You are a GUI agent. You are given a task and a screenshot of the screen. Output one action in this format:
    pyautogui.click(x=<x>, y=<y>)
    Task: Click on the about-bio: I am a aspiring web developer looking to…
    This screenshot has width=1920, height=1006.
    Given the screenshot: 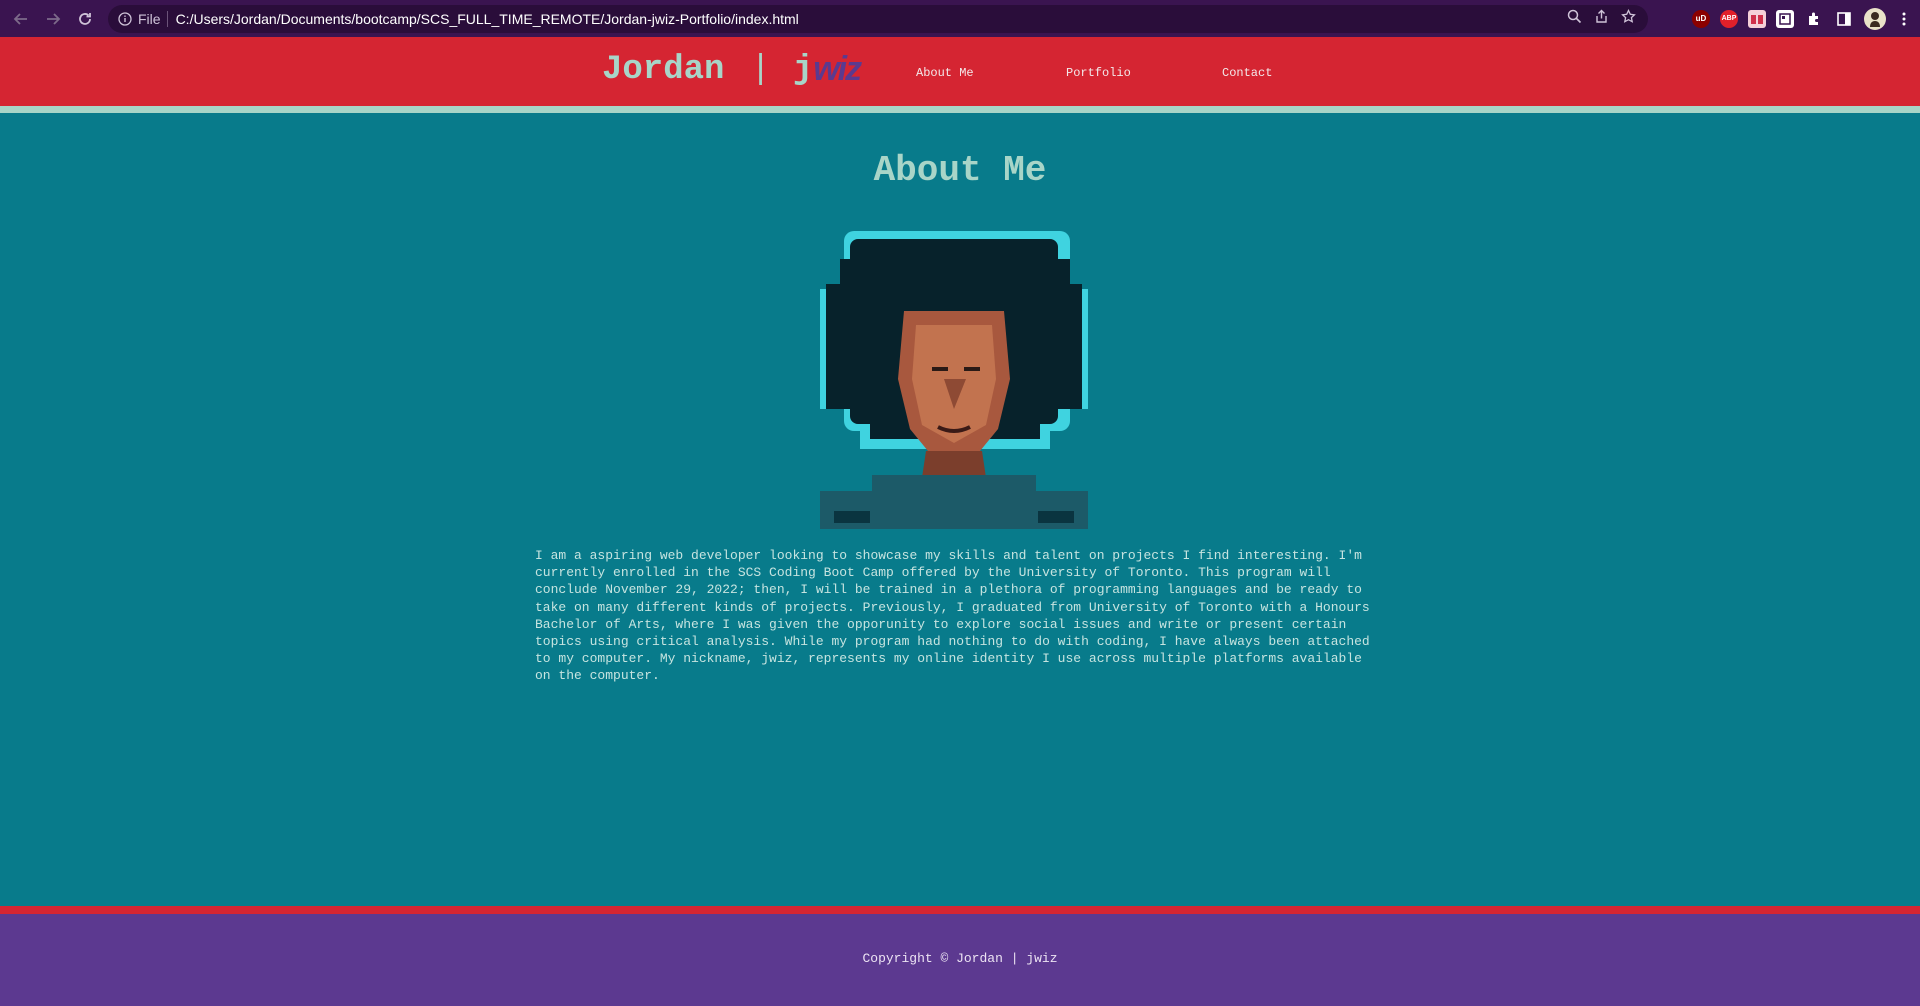 What is the action you would take?
    pyautogui.click(x=952, y=616)
    